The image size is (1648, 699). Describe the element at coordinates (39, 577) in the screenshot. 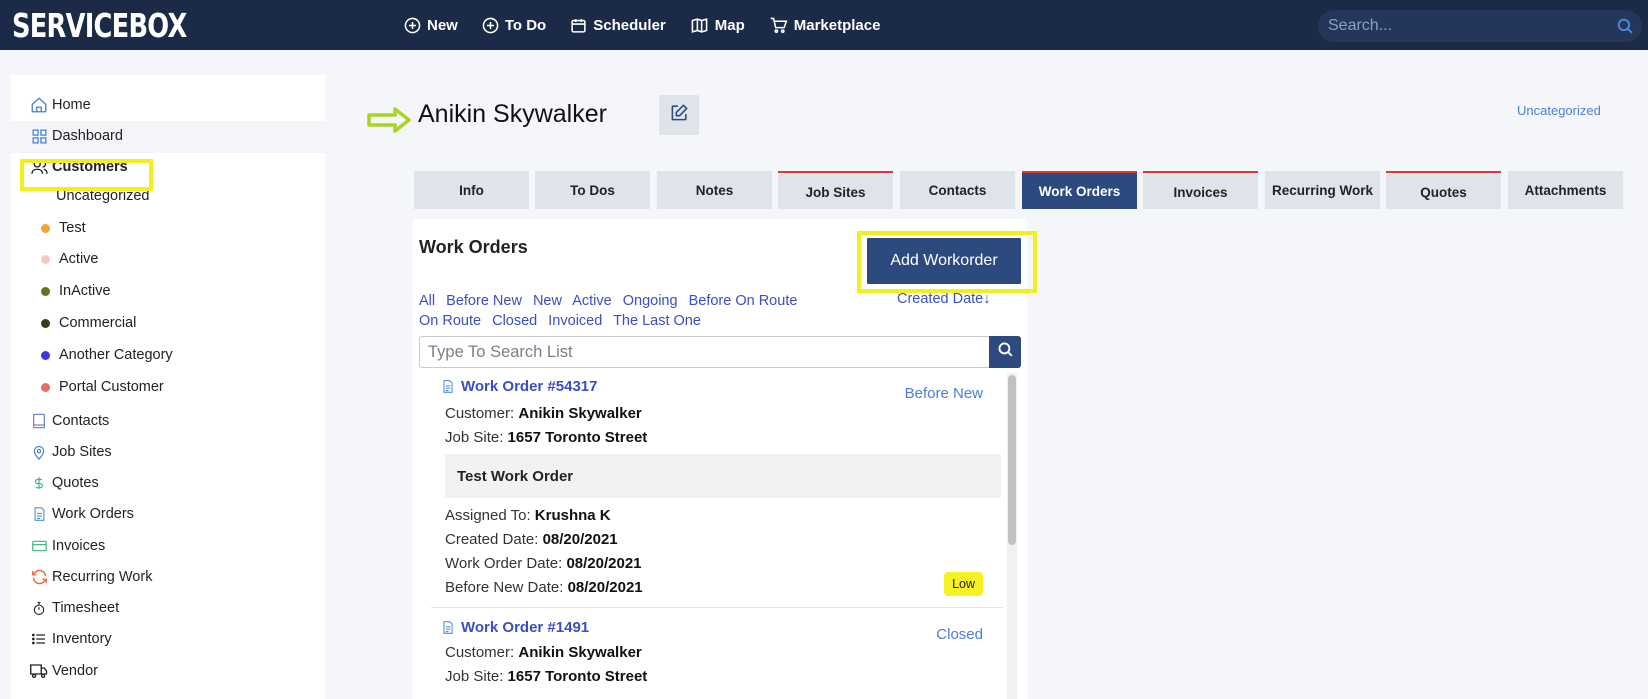

I see `refresh-icon` at that location.